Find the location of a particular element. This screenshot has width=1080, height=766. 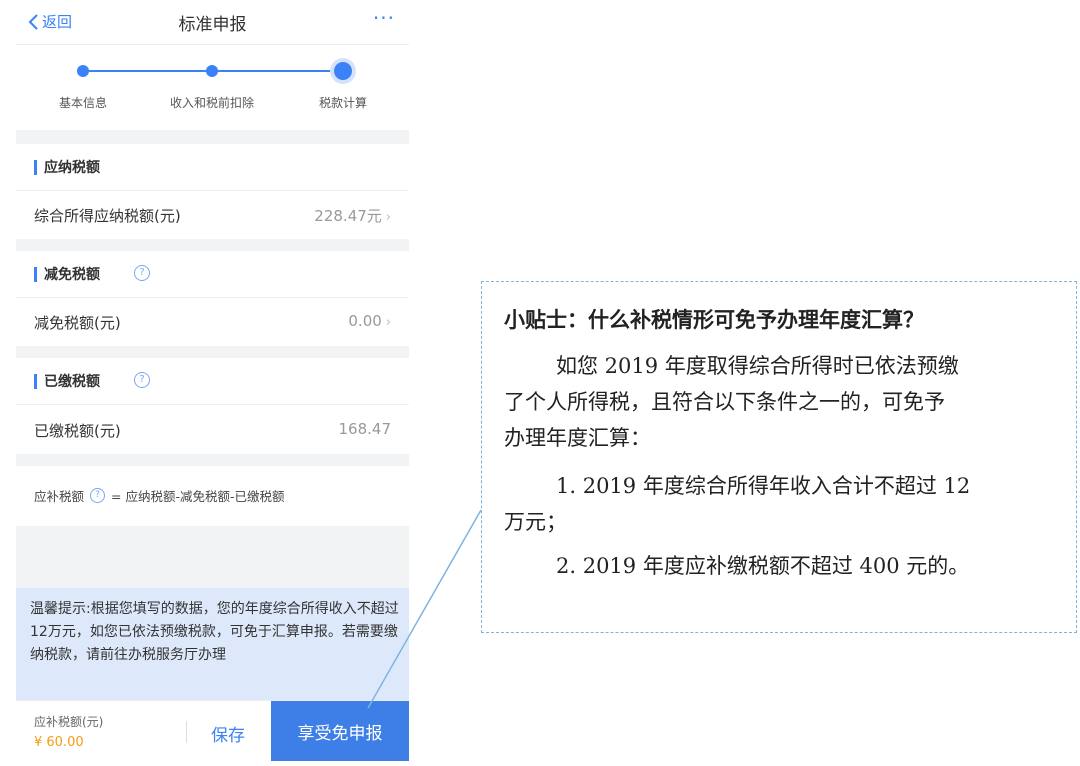

note-item-line: 2. 2019 年度应补缴税额不超过 400 元的。 is located at coordinates (763, 566).